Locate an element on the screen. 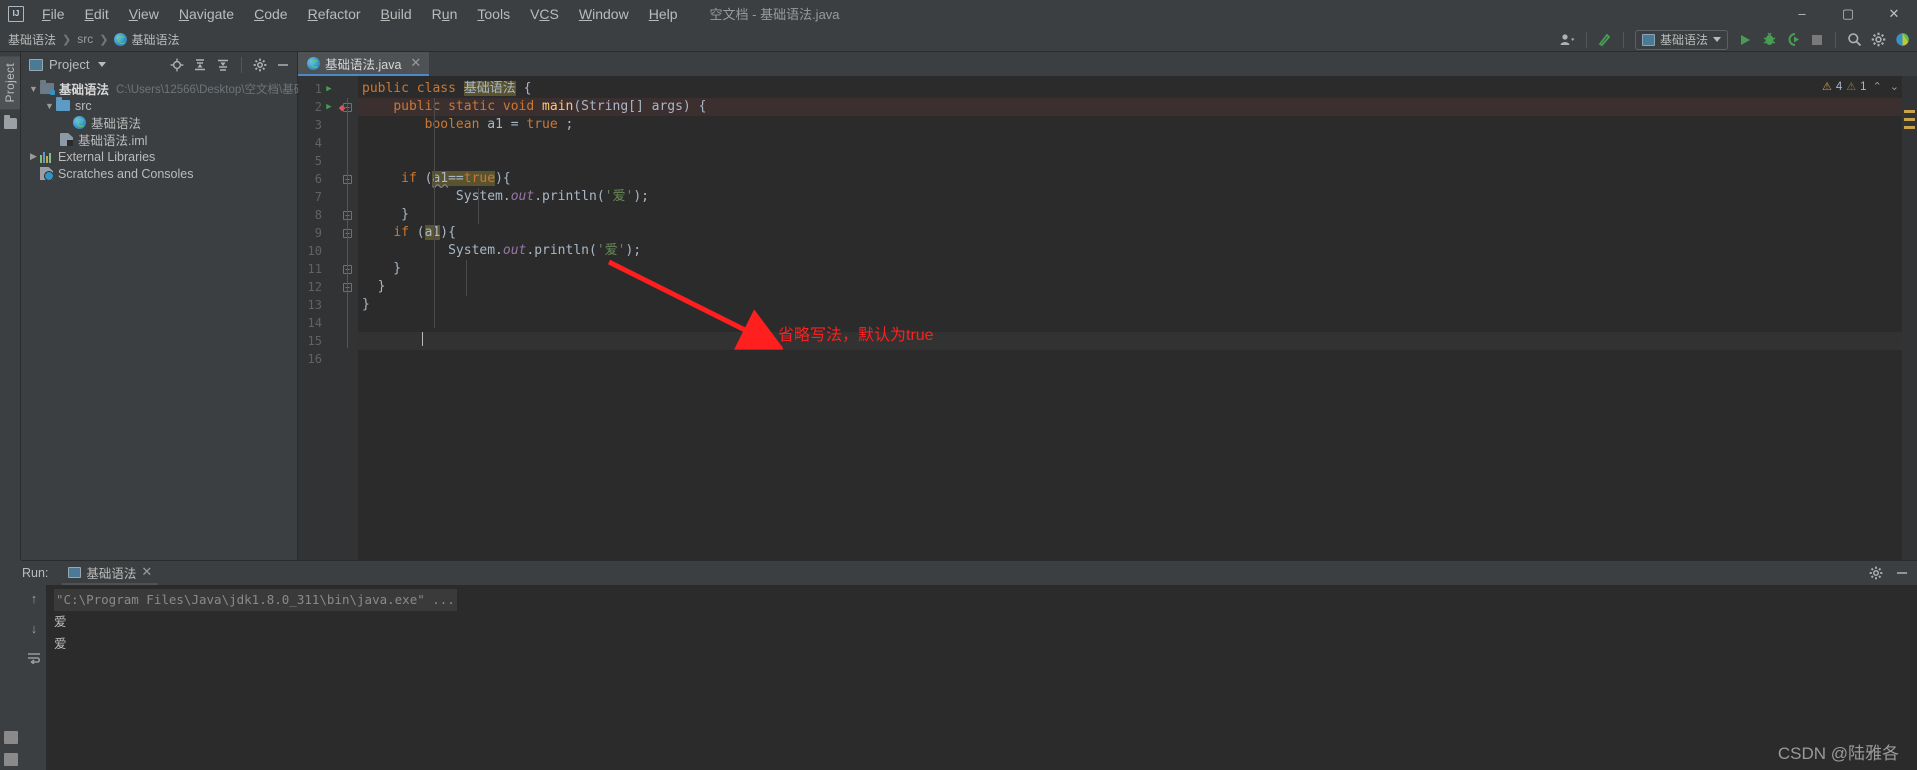 The image size is (1917, 770). tree-row-external-libraries: ▶ External Libraries is located at coordinates (159, 156).